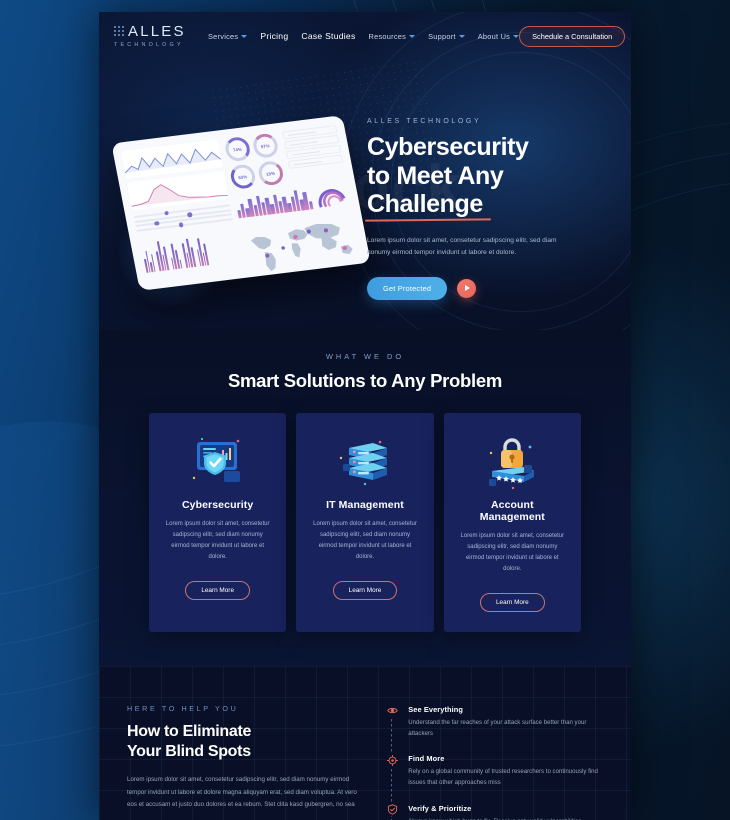 Image resolution: width=730 pixels, height=820 pixels. Describe the element at coordinates (448, 147) in the screenshot. I see `hero-heading-line-1: Cybersecurity` at that location.